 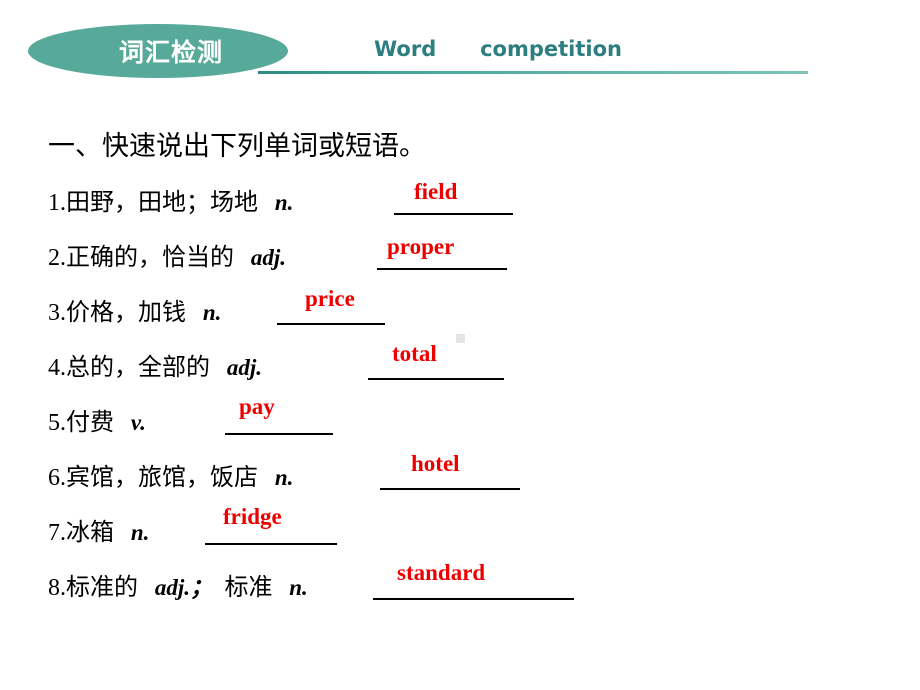 What do you see at coordinates (57, 258) in the screenshot?
I see `item-number: 2.` at bounding box center [57, 258].